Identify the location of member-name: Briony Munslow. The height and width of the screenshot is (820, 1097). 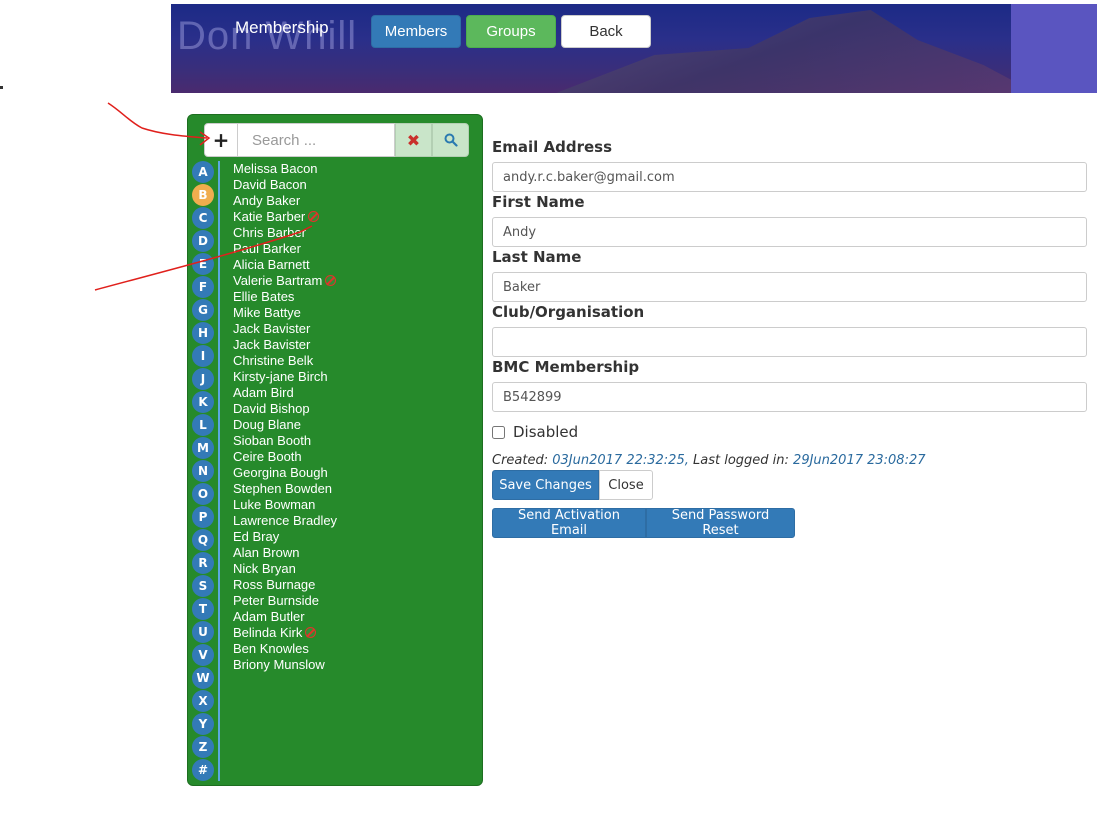
(279, 664).